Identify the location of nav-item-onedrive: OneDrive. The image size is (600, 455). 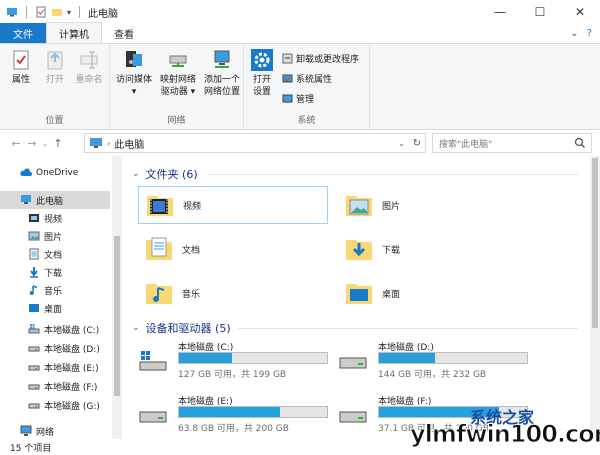
(55, 173).